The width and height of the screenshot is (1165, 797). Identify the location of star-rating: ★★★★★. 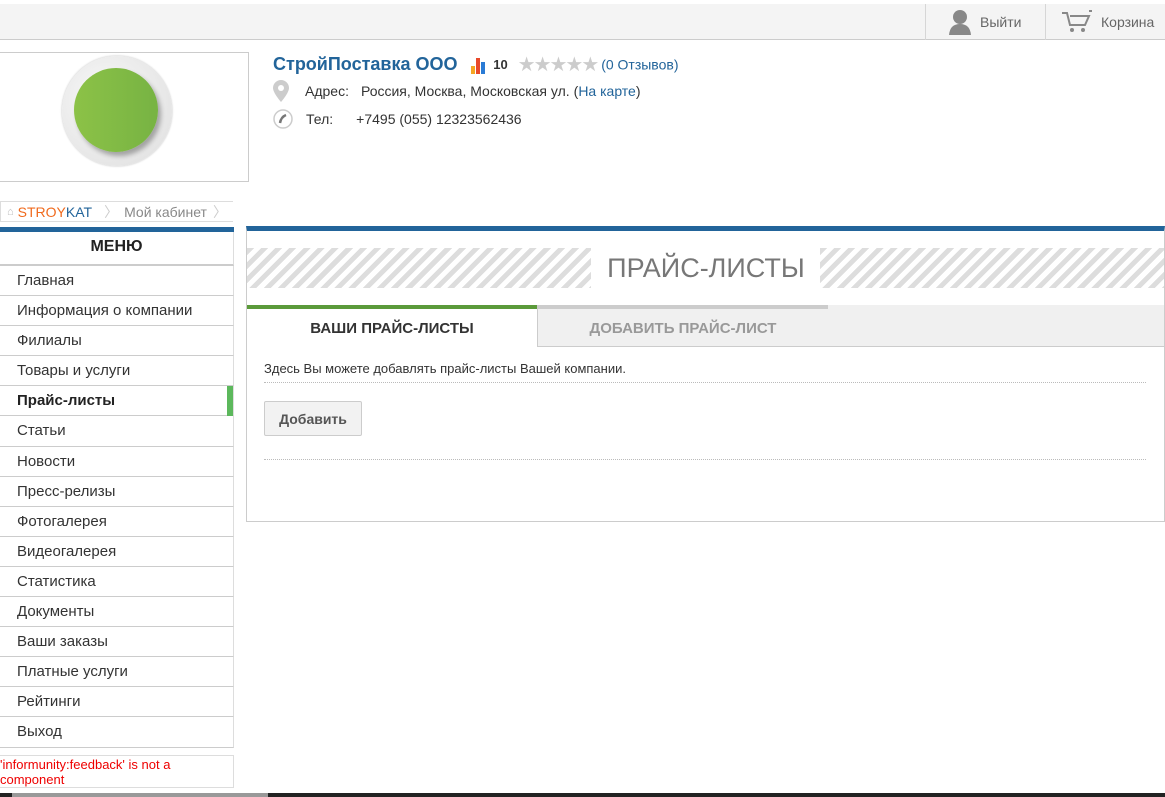
(558, 65).